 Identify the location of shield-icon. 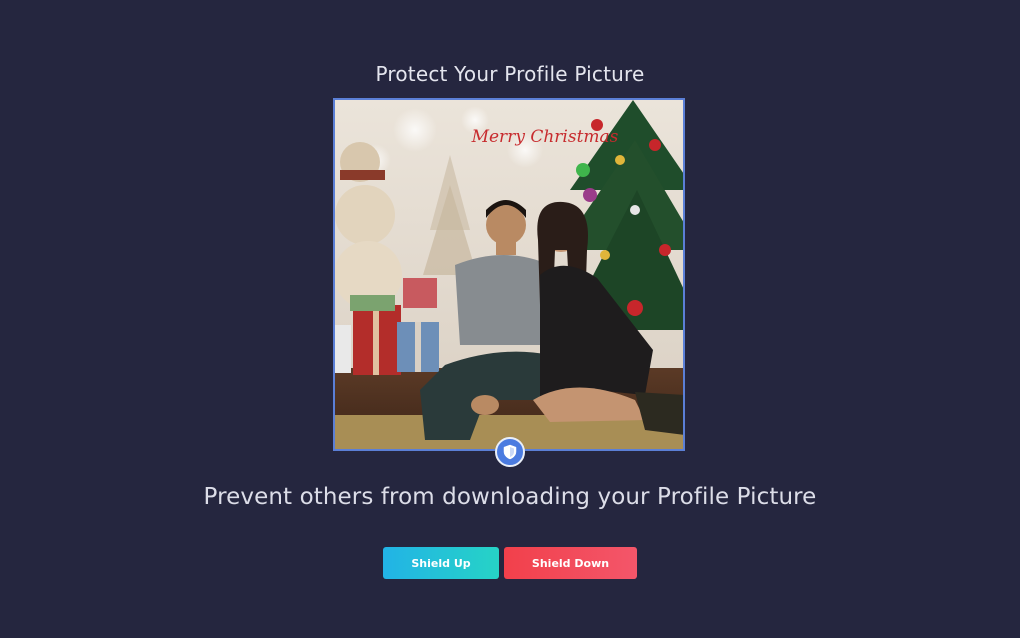
(510, 452).